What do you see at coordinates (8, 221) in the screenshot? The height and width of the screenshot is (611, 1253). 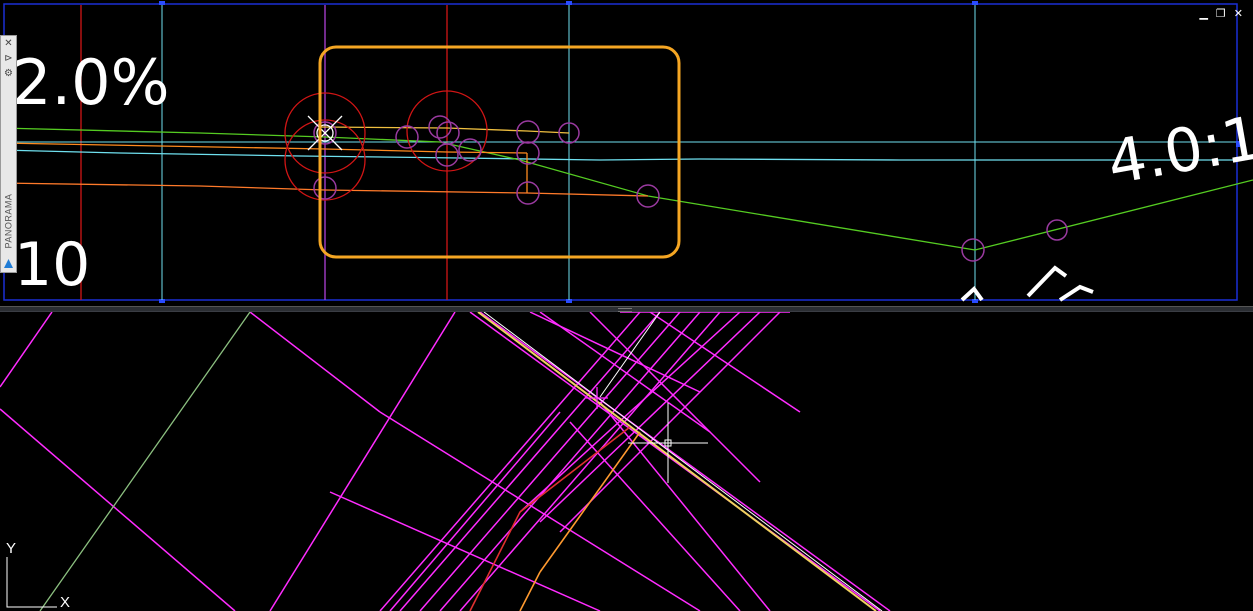 I see `palette-title: PANORAMA` at bounding box center [8, 221].